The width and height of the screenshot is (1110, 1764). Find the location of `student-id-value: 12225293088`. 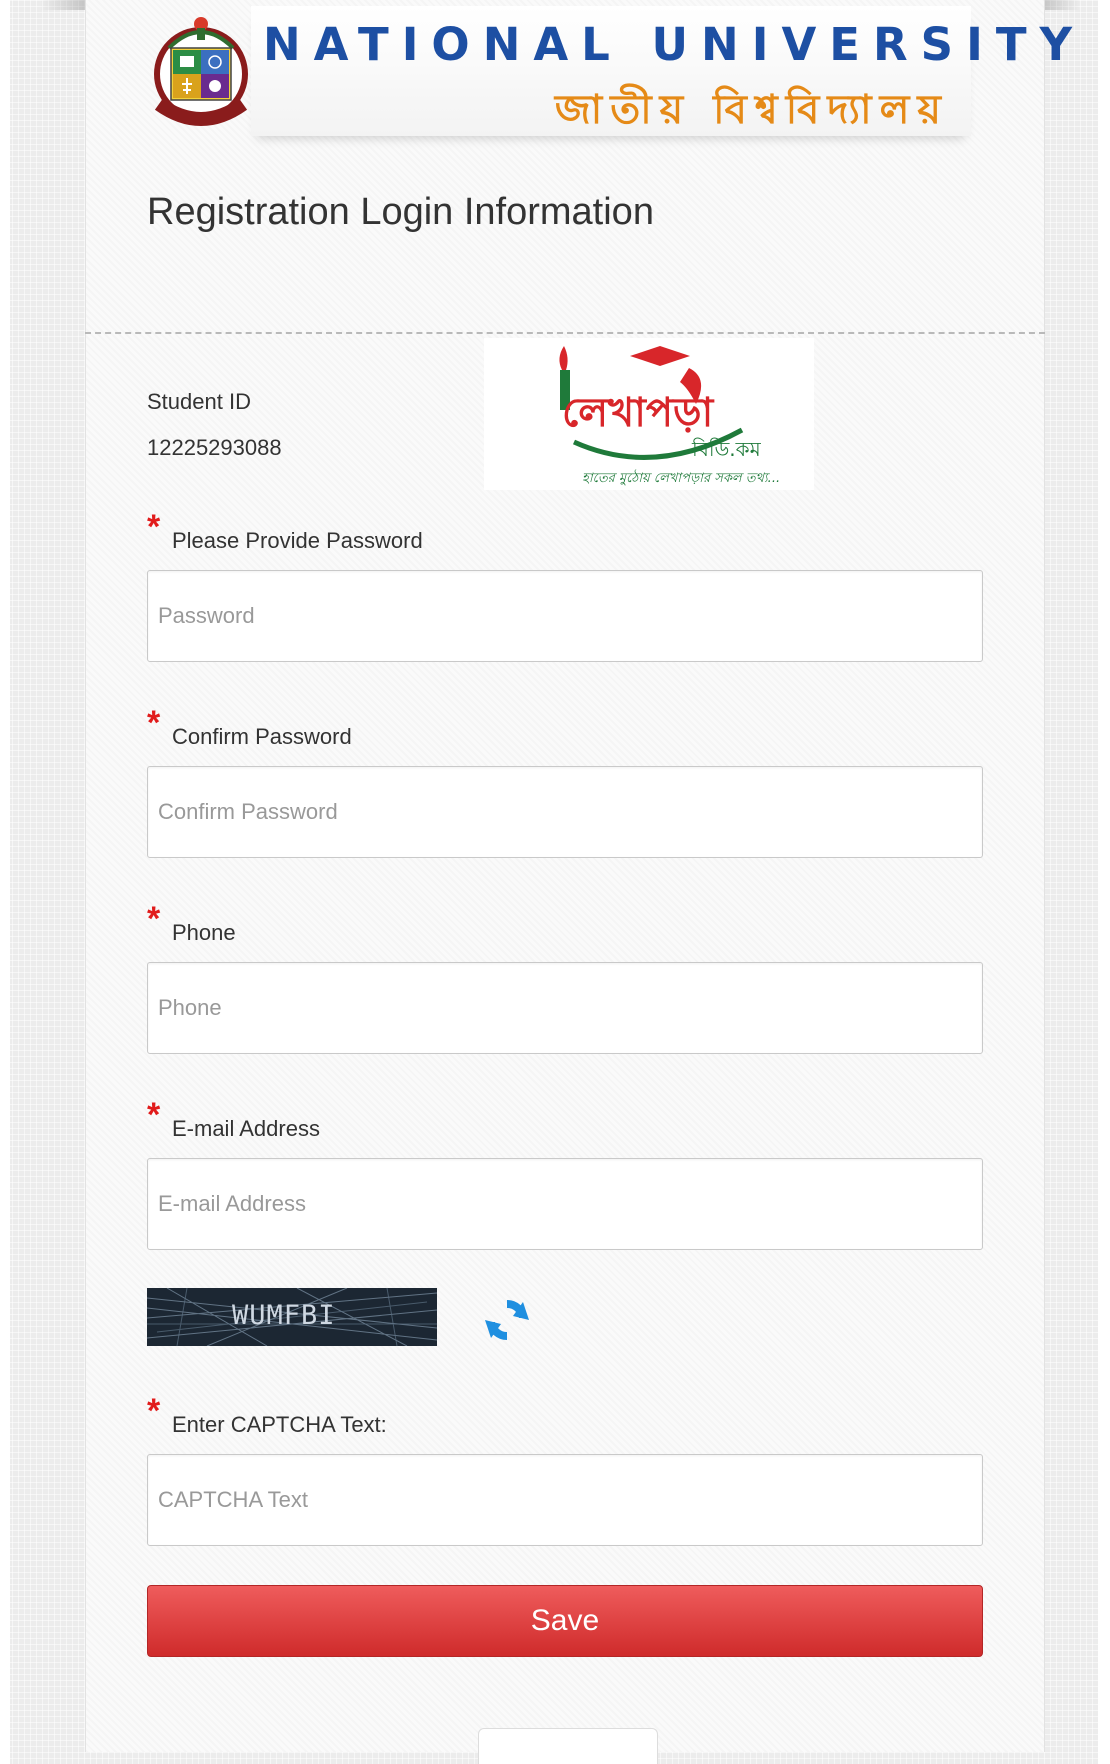

student-id-value: 12225293088 is located at coordinates (214, 447).